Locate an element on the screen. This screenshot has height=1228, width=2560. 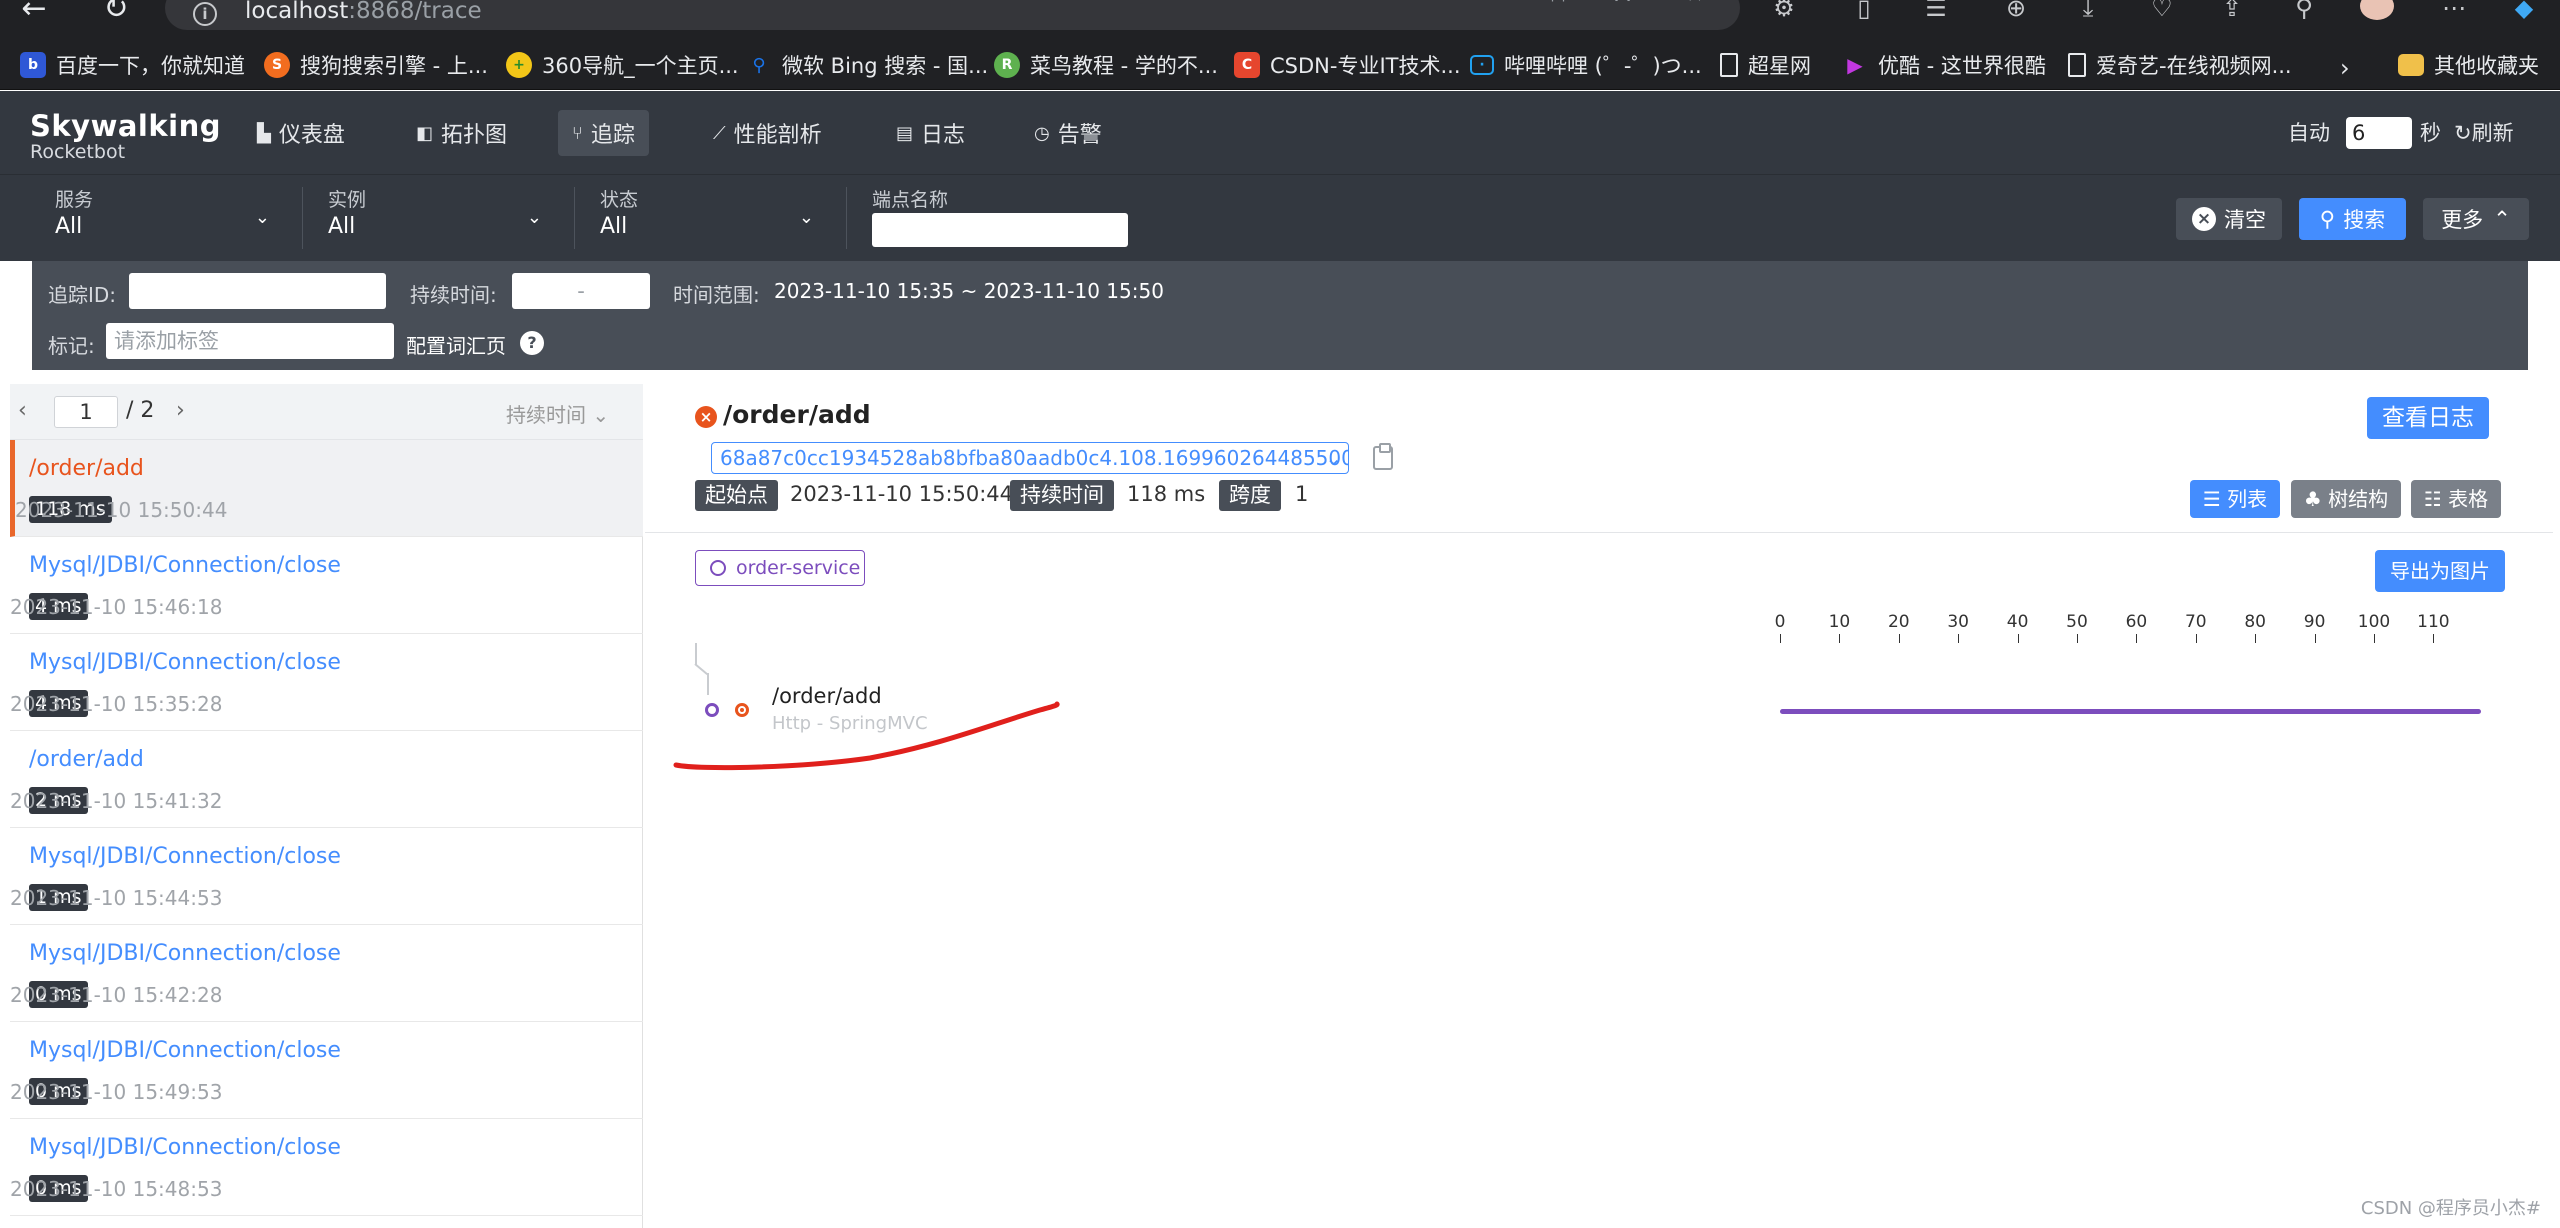
collections-icon: ☰ is located at coordinates (1936, 12).